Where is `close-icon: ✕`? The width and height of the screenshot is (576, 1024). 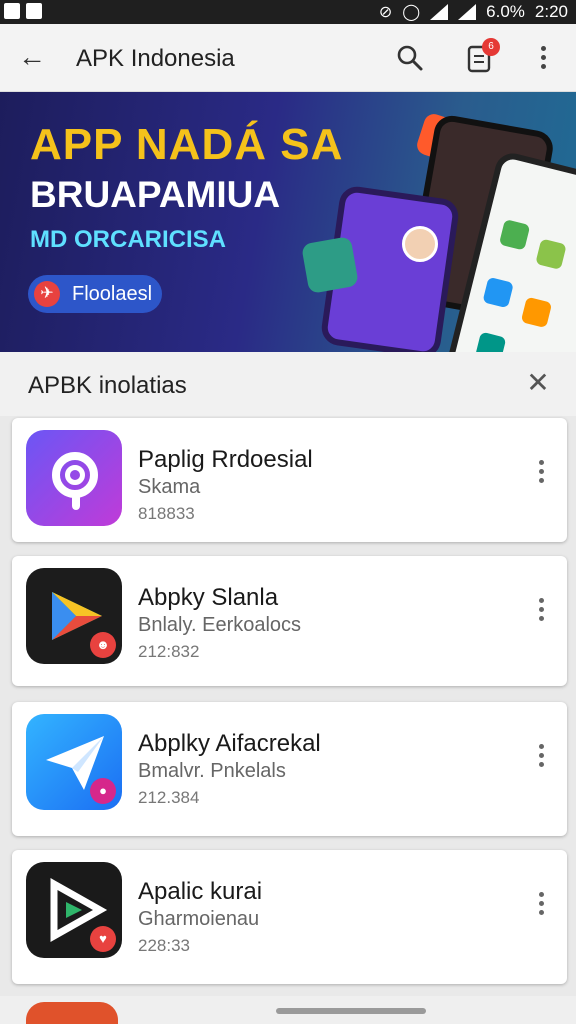
close-icon: ✕ is located at coordinates (538, 383).